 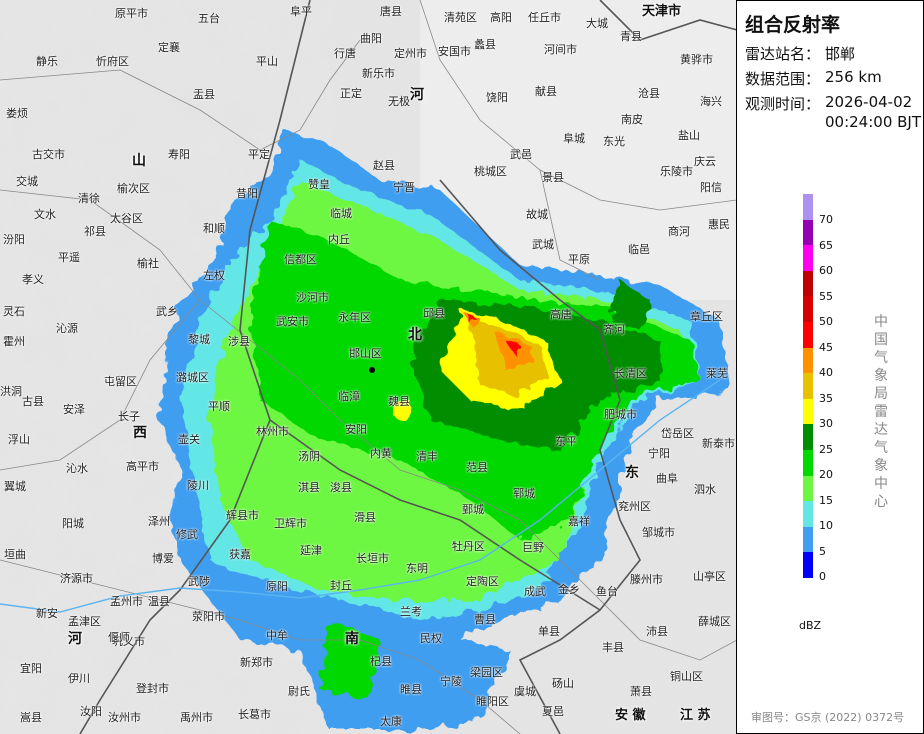 I want to click on province-label: 北, so click(x=415, y=335).